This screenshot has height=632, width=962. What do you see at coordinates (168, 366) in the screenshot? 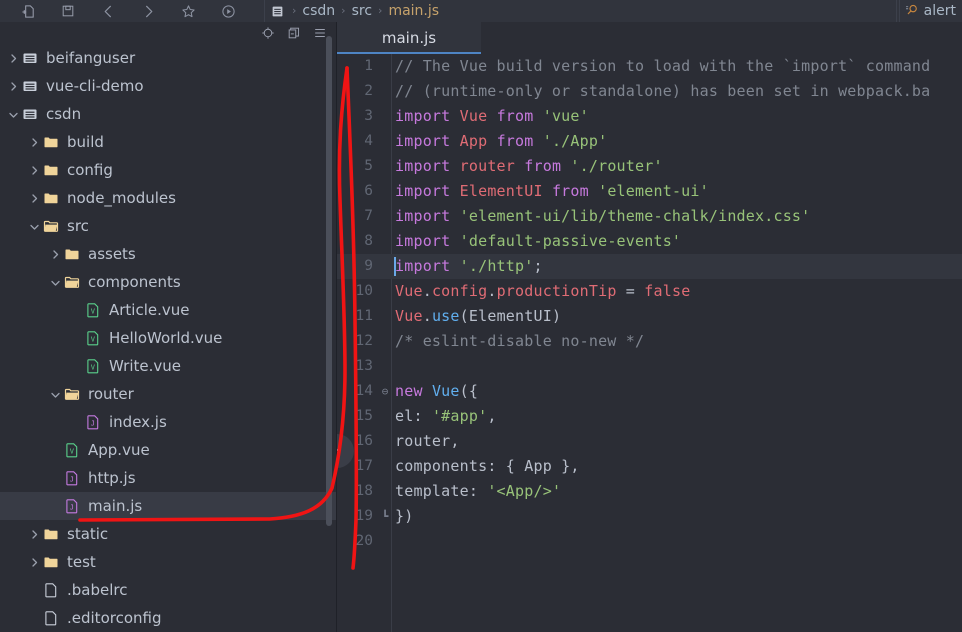
I see `tree-item-write-vue: V Write.vue` at bounding box center [168, 366].